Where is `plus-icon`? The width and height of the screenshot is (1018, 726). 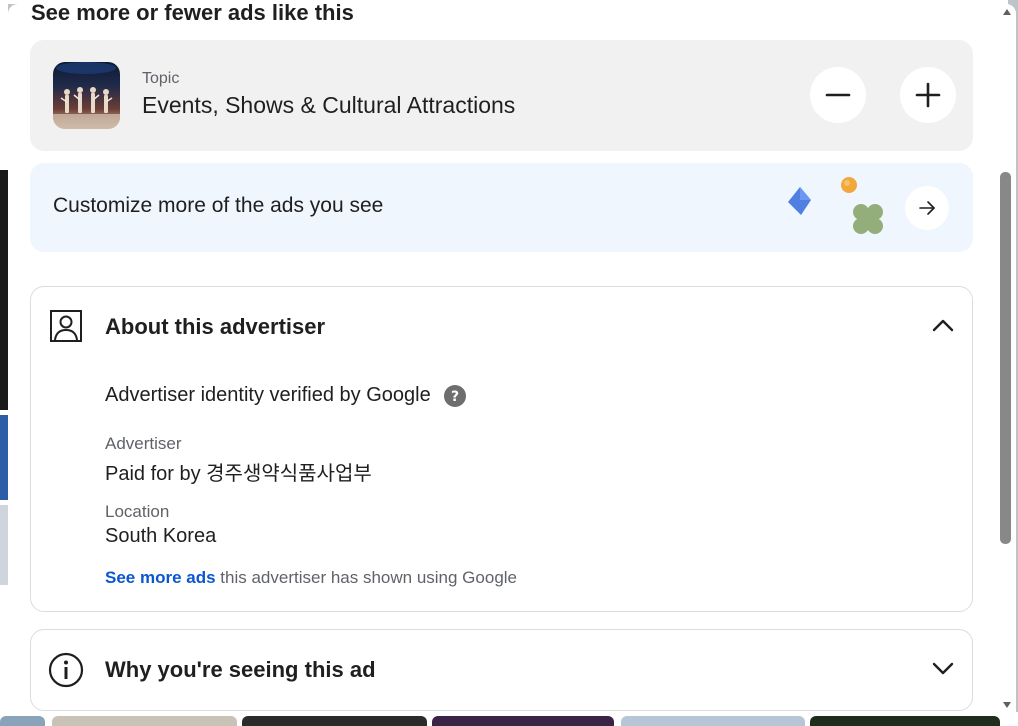
plus-icon is located at coordinates (928, 95).